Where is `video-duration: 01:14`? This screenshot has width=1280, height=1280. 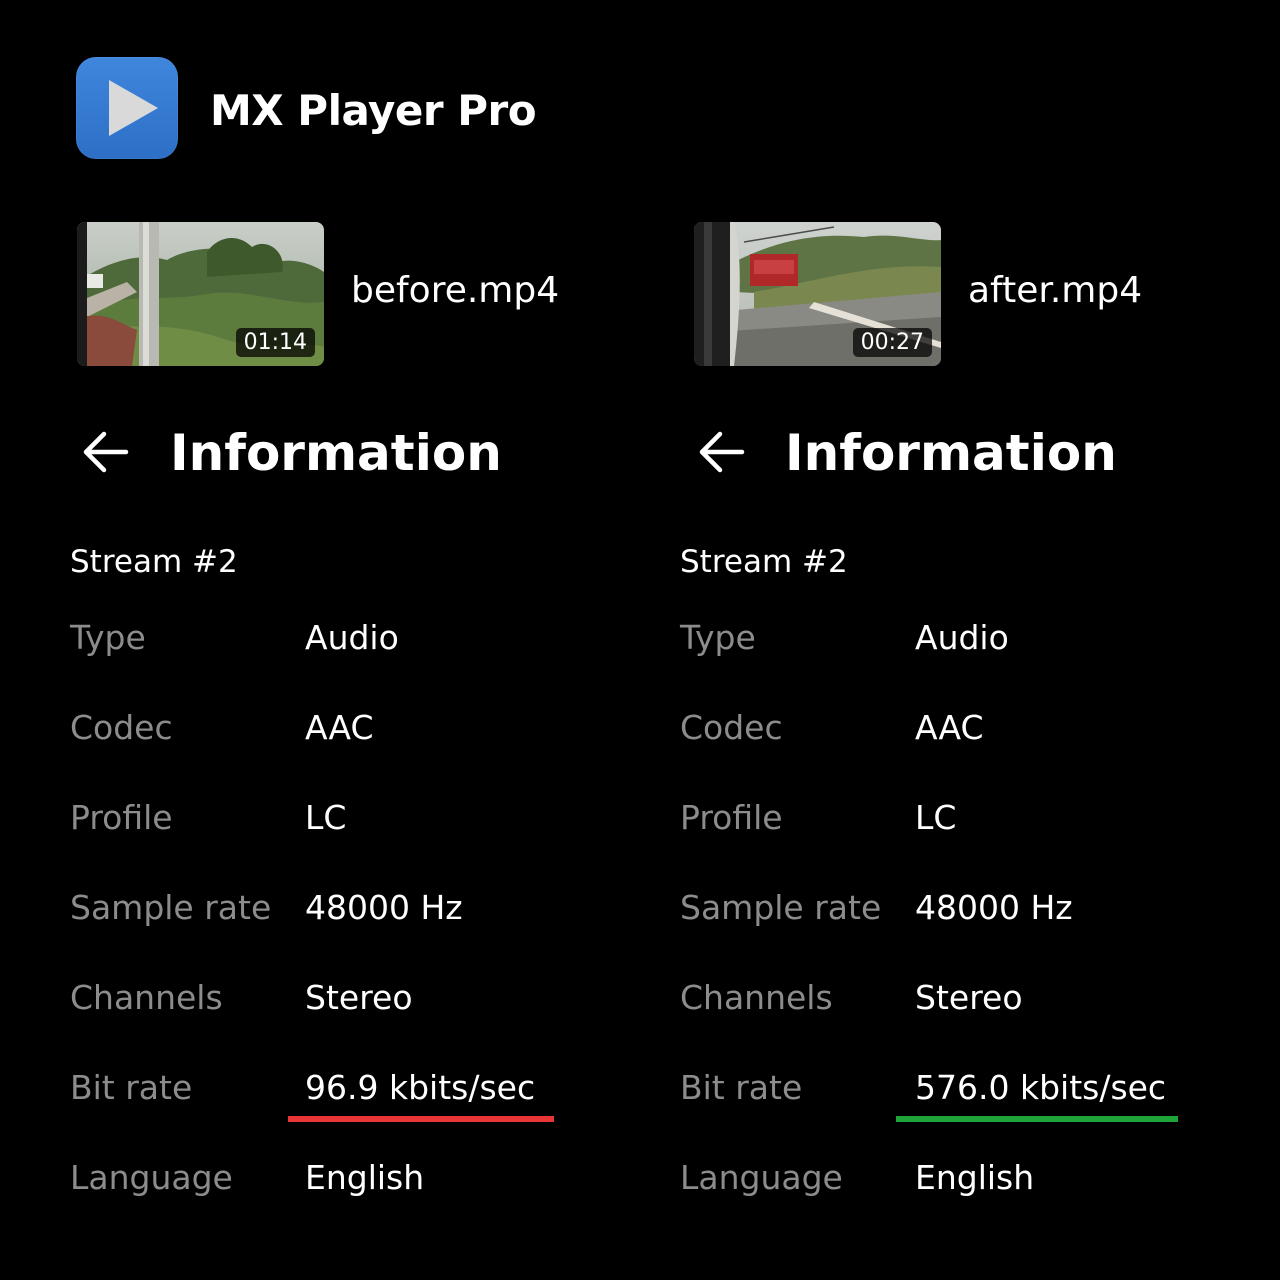
video-duration: 01:14 is located at coordinates (275, 342).